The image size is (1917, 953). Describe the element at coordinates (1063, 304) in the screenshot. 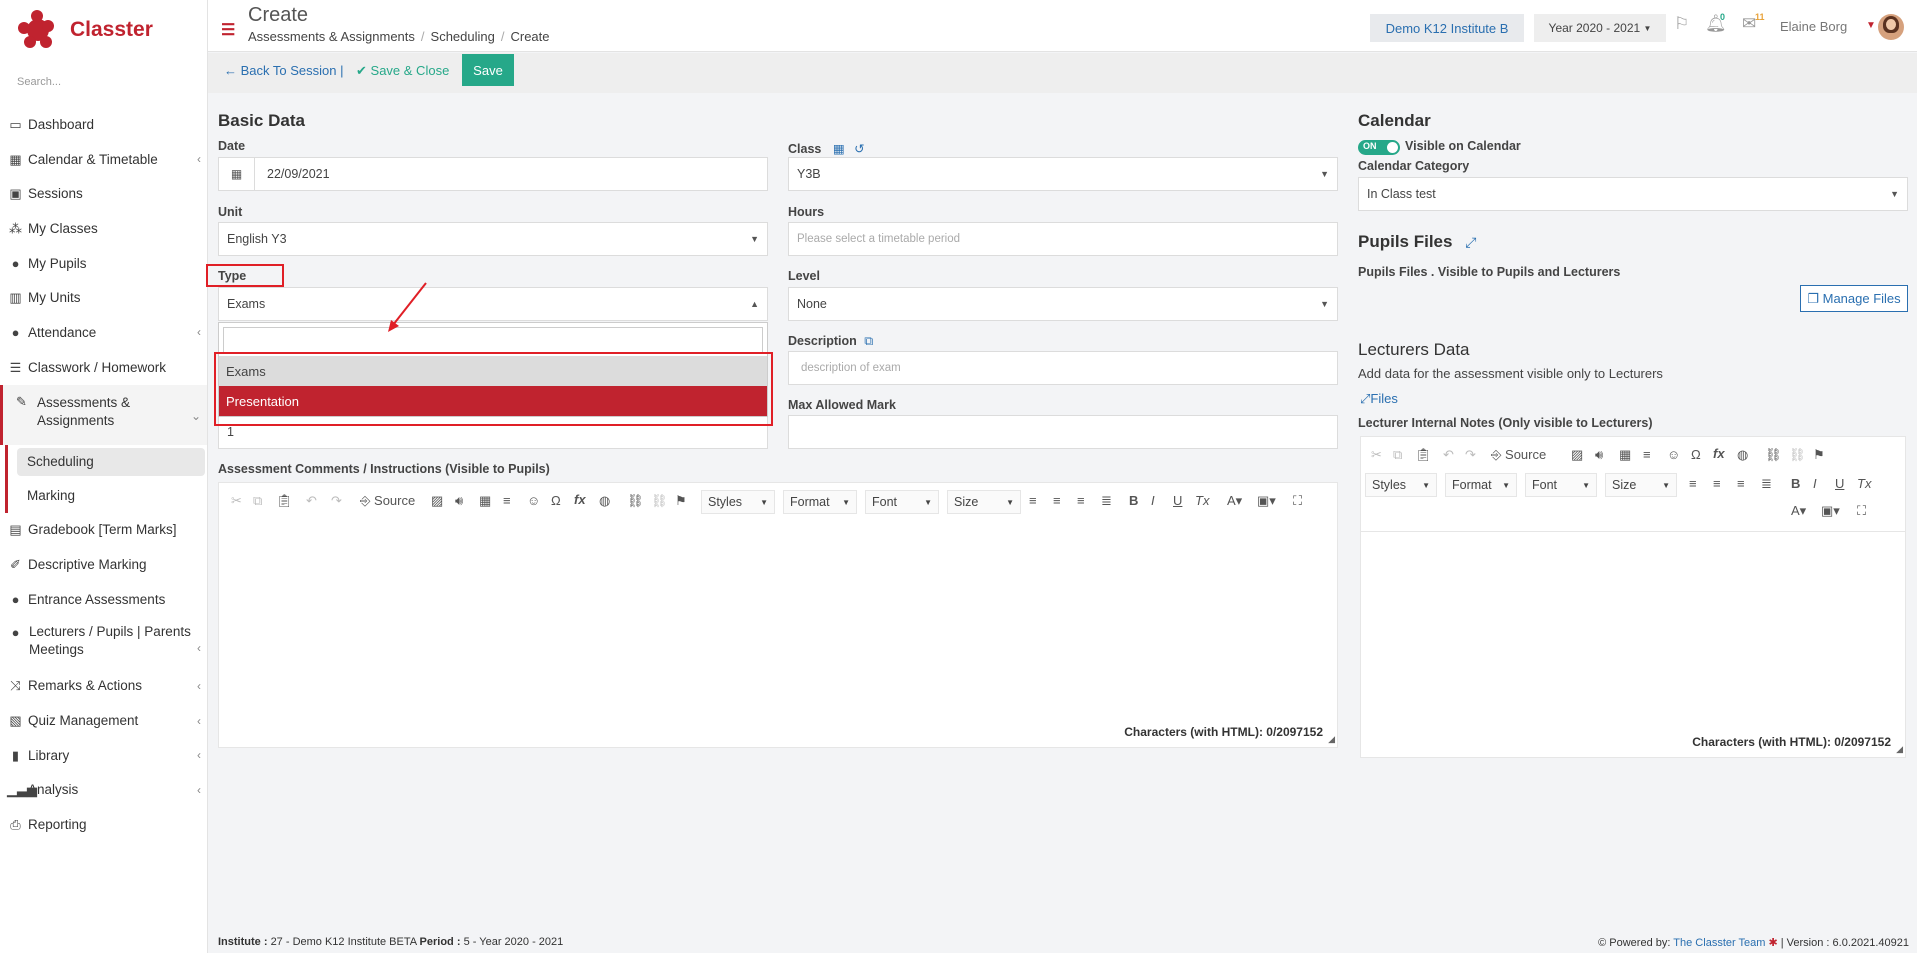

I see `level-select: None ▼` at that location.